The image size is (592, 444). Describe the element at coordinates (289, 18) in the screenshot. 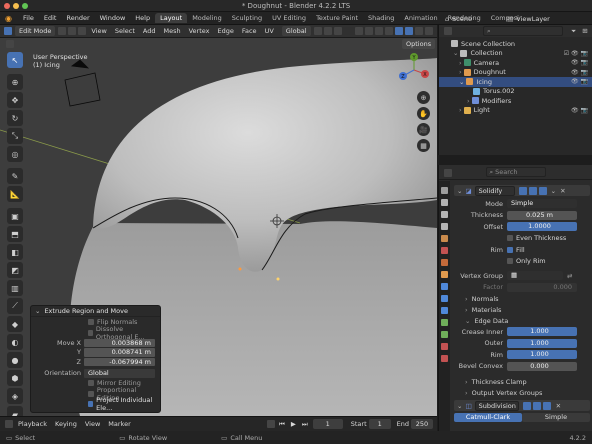

I see `tab-uv-editing: UV Editing` at that location.